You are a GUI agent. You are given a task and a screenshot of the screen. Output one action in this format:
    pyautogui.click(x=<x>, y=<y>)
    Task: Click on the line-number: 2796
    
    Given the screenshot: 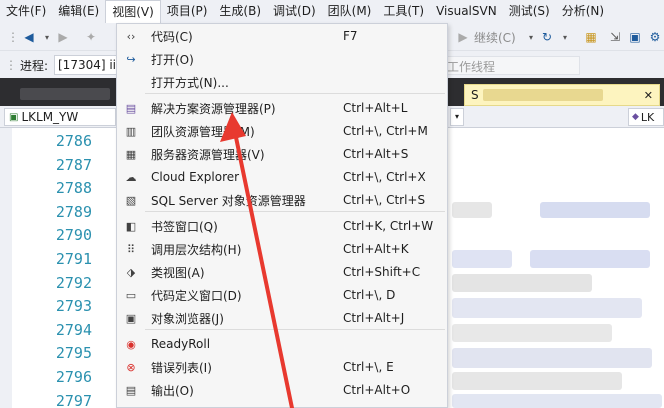 What is the action you would take?
    pyautogui.click(x=73, y=376)
    